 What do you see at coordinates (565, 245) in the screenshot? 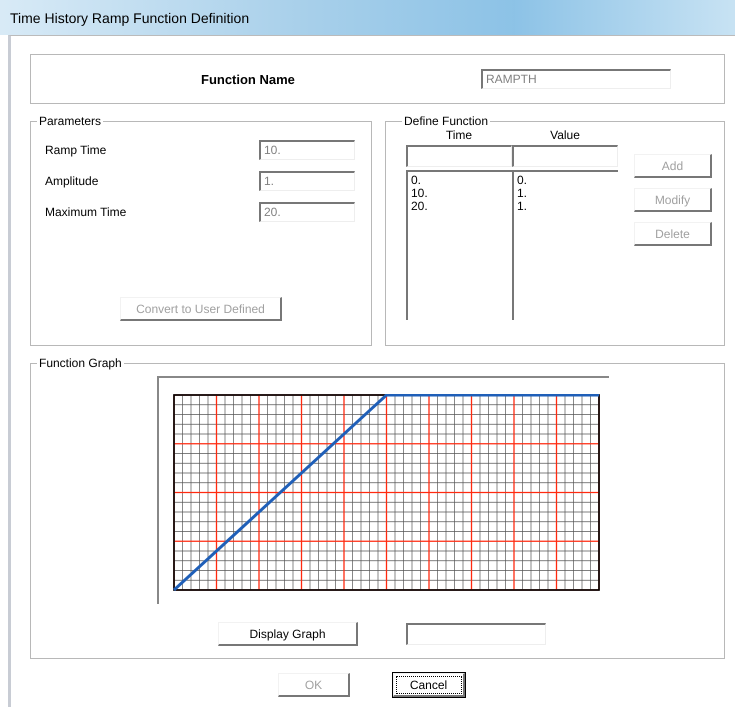
I see `value-list: 0. 1. 1.` at bounding box center [565, 245].